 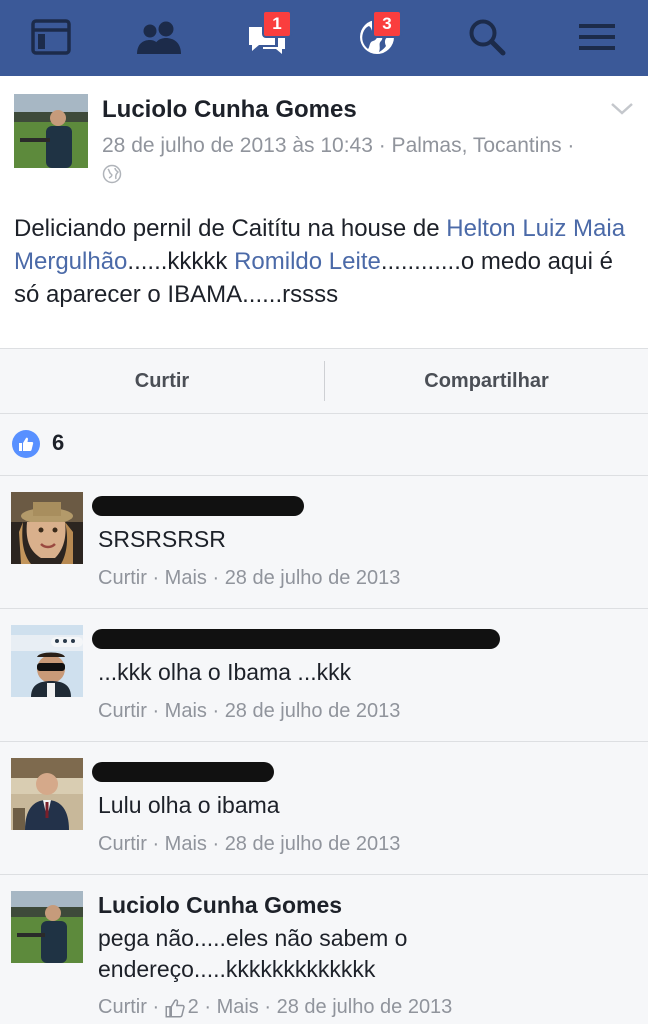 I want to click on post-text-part-1: Deliciando pernil de Caitítu na house de, so click(x=230, y=228).